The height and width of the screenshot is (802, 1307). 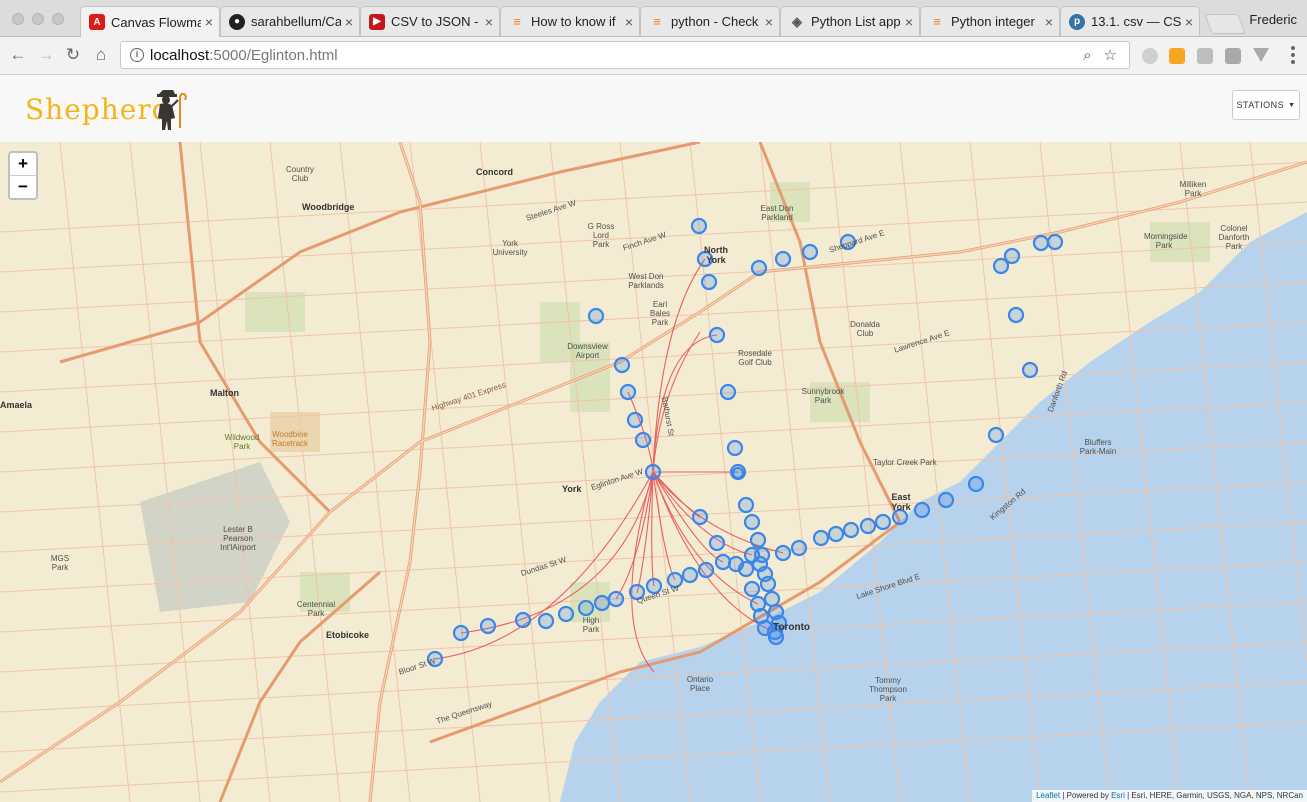 I want to click on map-label-country-club: Country Club, so click(x=299, y=174).